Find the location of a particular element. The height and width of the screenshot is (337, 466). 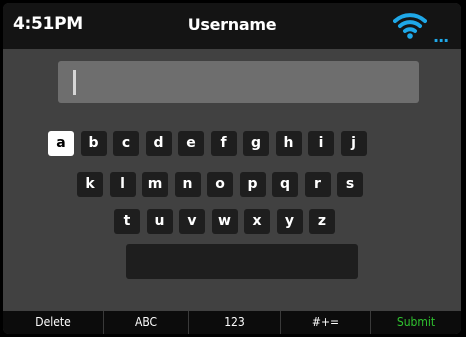

key-f: f is located at coordinates (223, 143).